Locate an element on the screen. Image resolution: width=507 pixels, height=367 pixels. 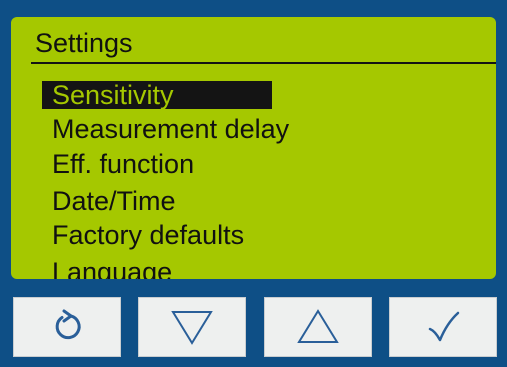
menu-item-label: Date/Time is located at coordinates (114, 201).